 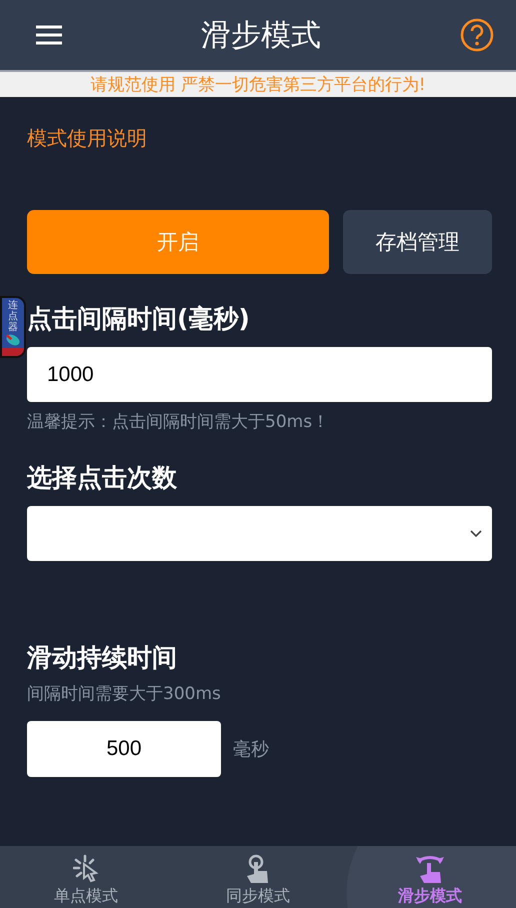 What do you see at coordinates (13, 327) in the screenshot?
I see `floating-widget: 连点器` at bounding box center [13, 327].